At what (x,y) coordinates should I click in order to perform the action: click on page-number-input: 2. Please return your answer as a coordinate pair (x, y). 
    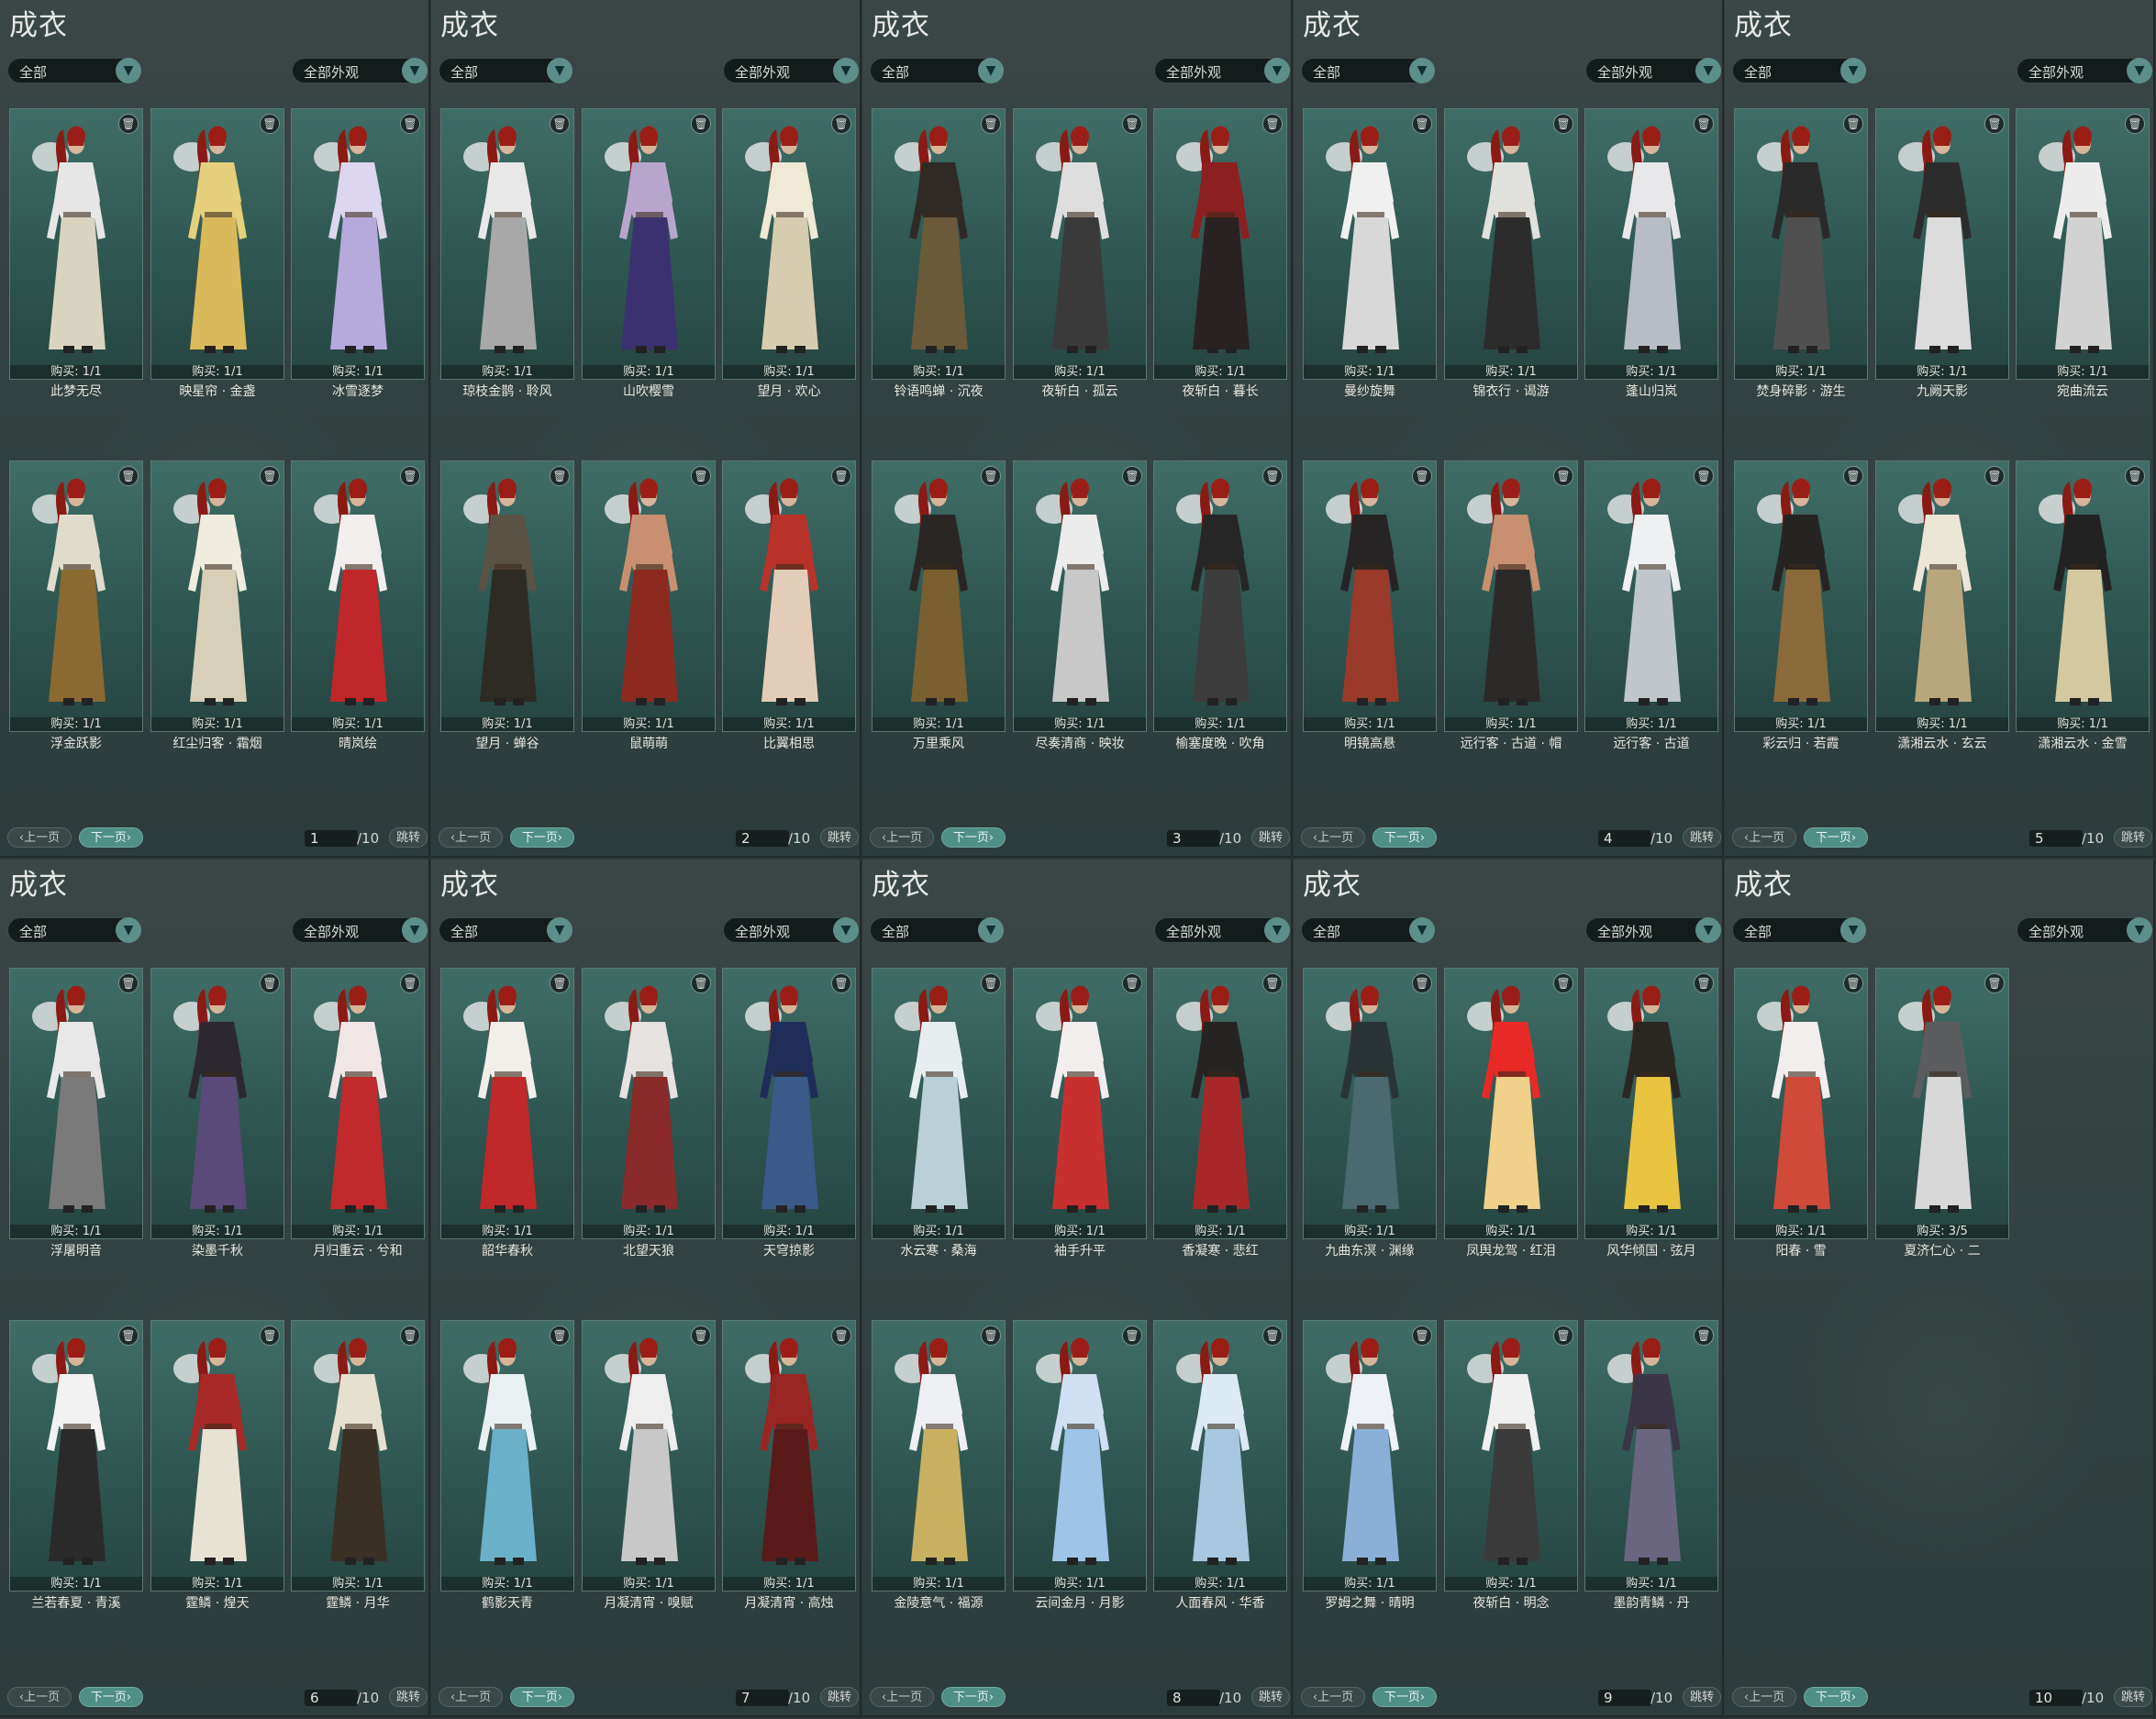
    Looking at the image, I should click on (763, 838).